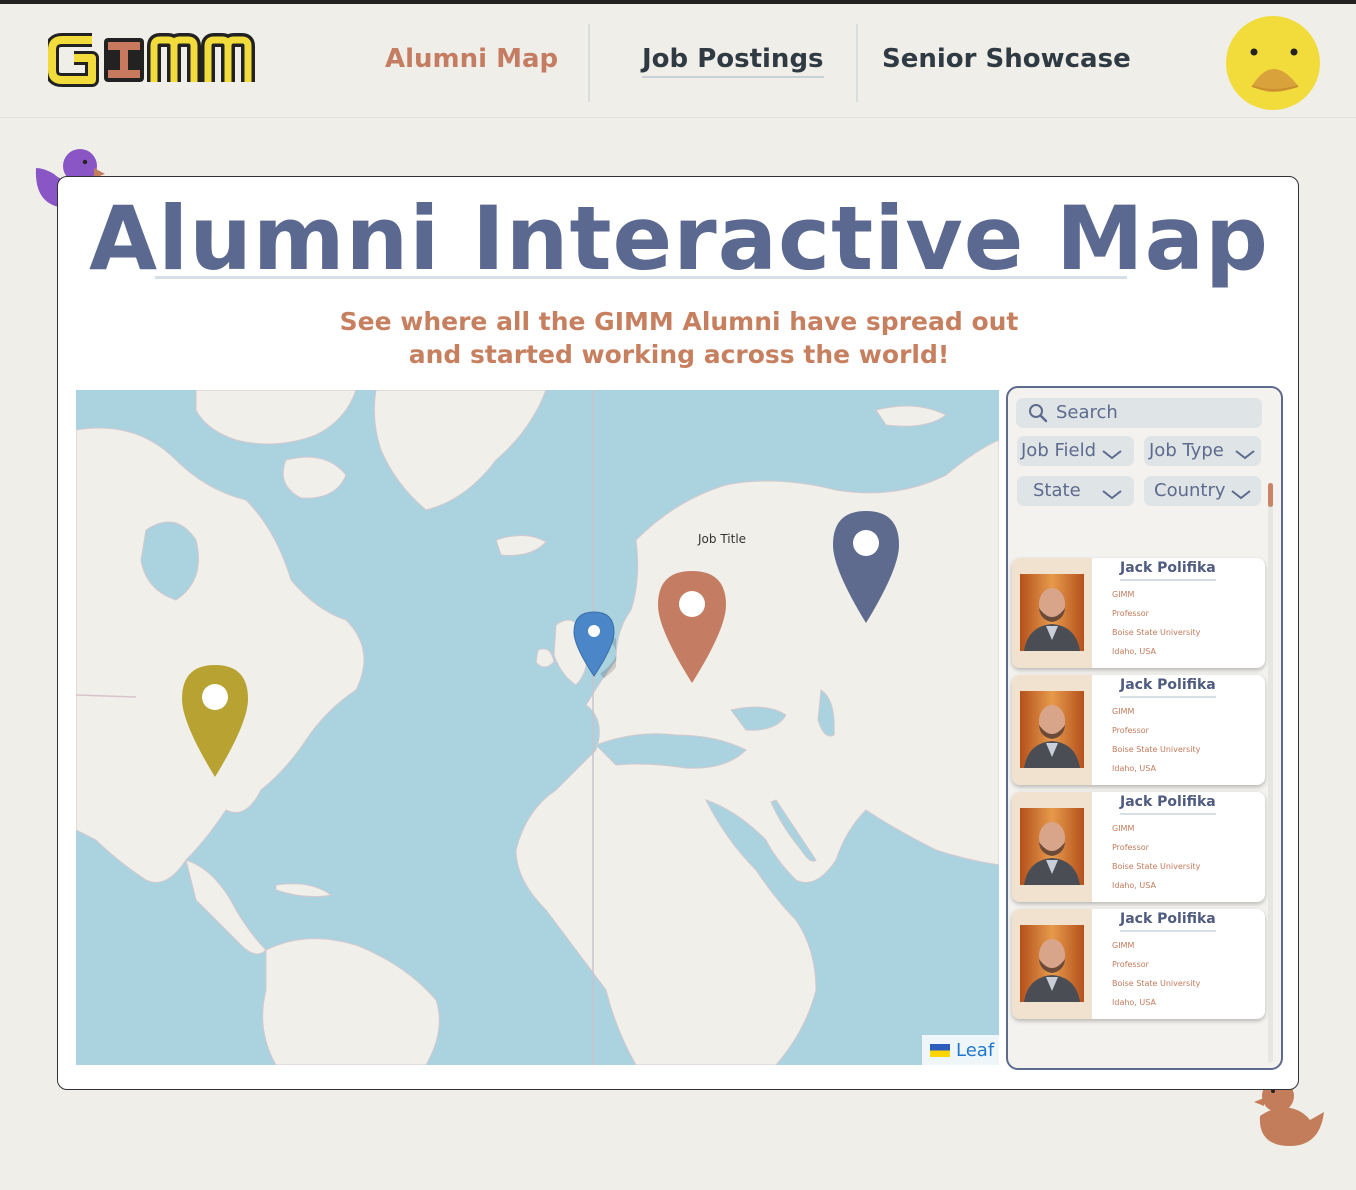  Describe the element at coordinates (1006, 59) in the screenshot. I see `nav-senior-showcase: Senior Showcase` at that location.